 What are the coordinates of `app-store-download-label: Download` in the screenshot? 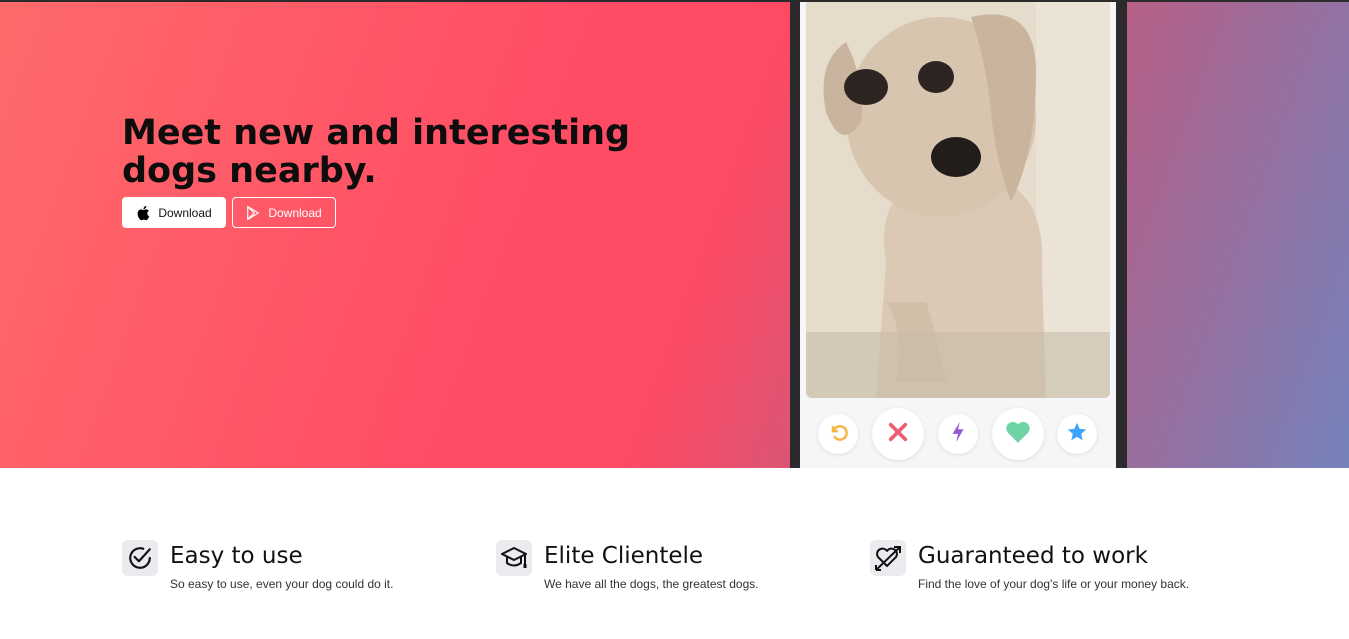 It's located at (185, 212).